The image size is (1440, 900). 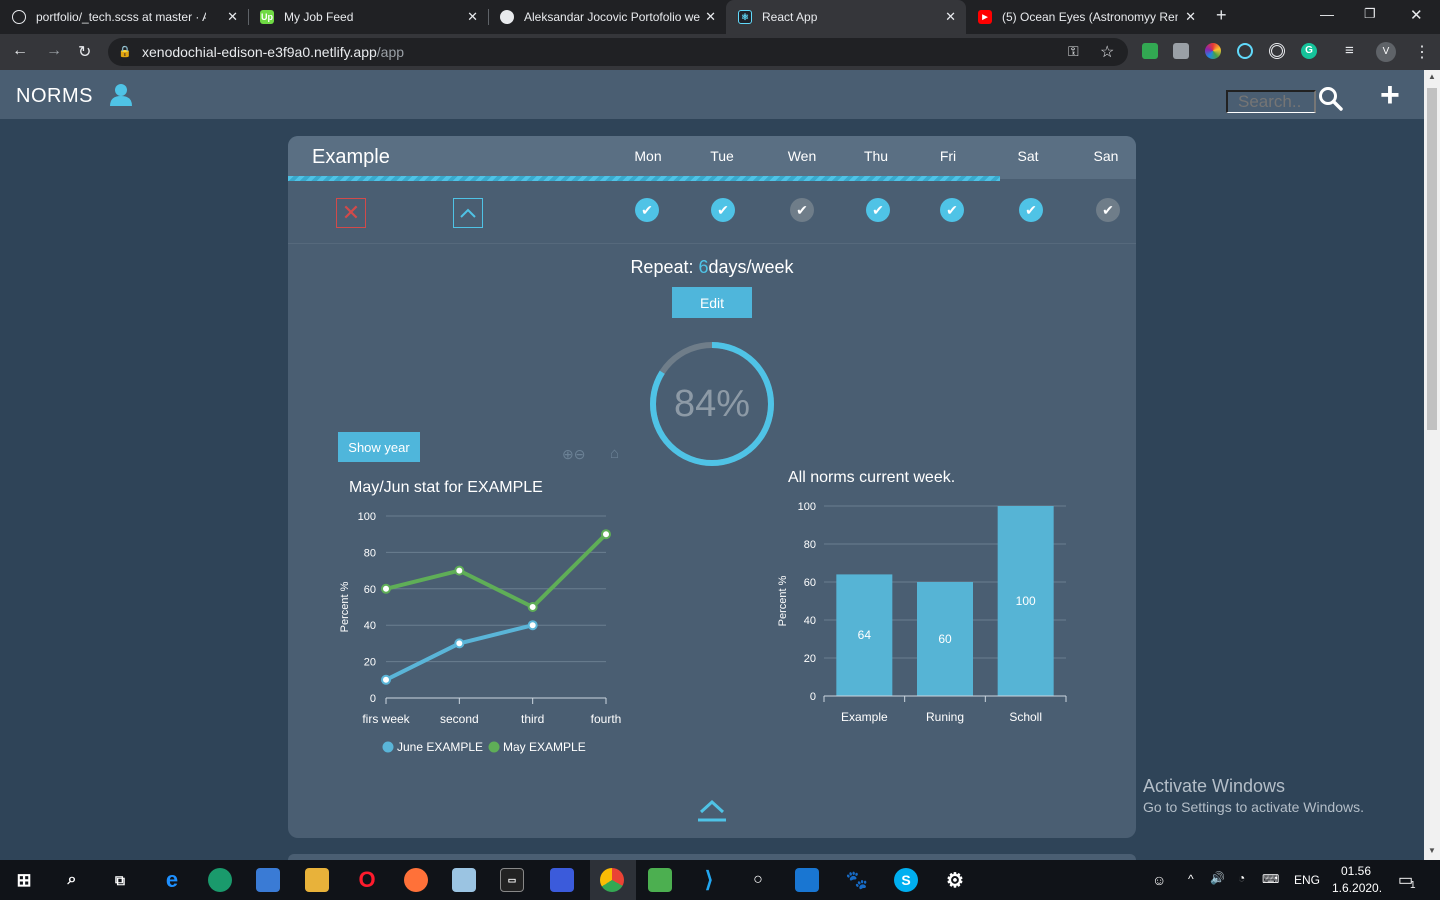 I want to click on x-tick-label: Runing, so click(x=945, y=717).